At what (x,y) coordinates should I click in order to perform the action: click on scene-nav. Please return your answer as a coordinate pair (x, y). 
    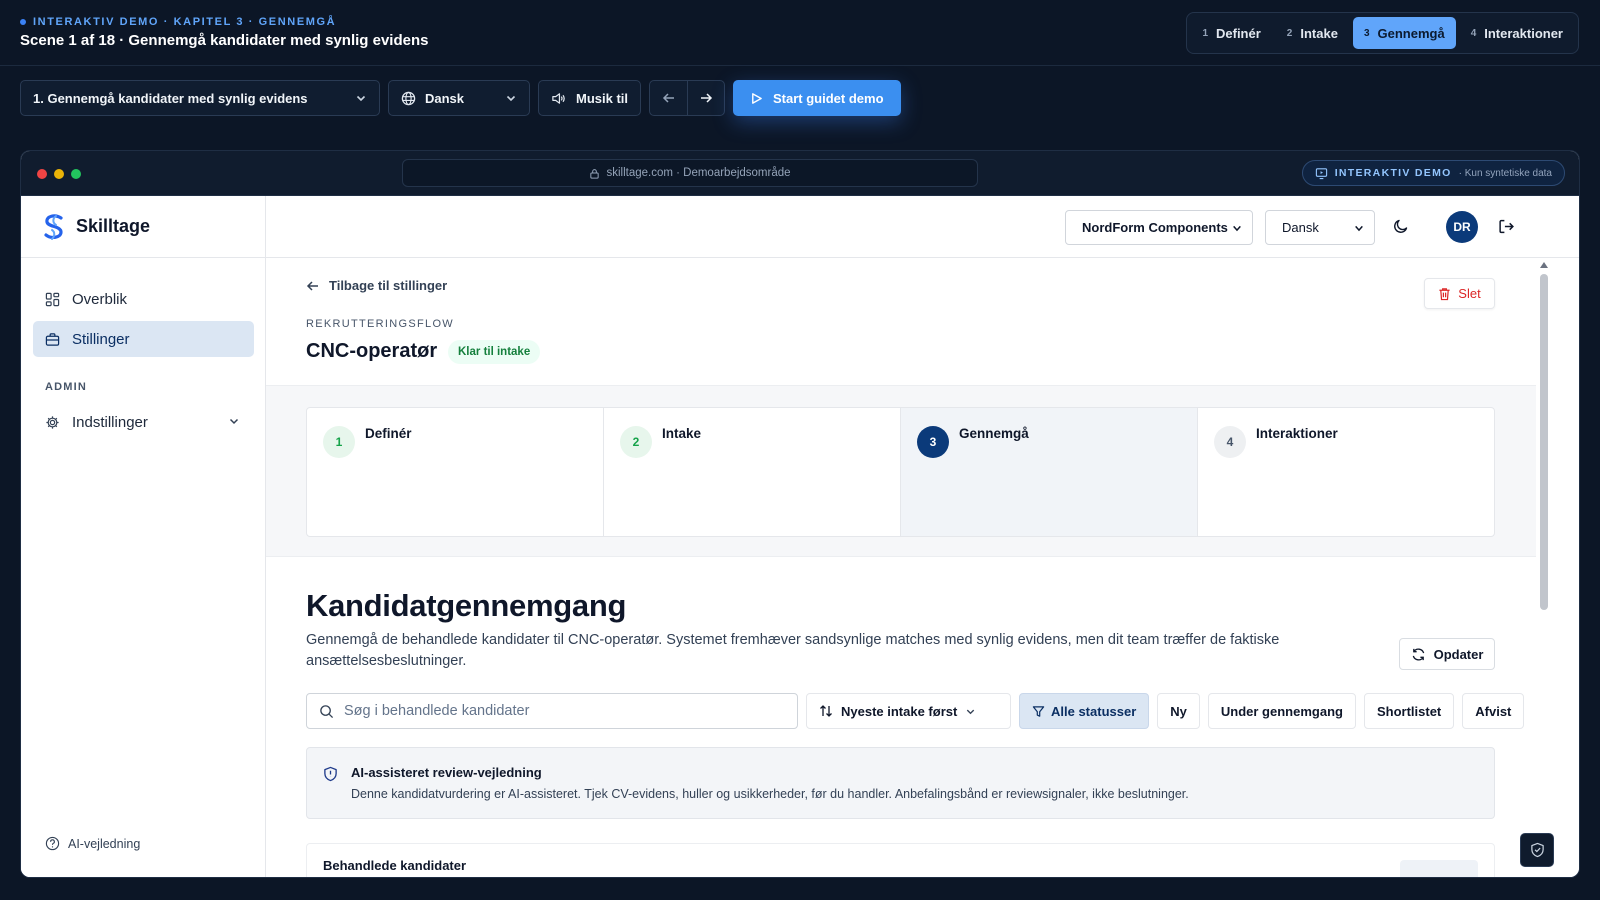
    Looking at the image, I should click on (687, 98).